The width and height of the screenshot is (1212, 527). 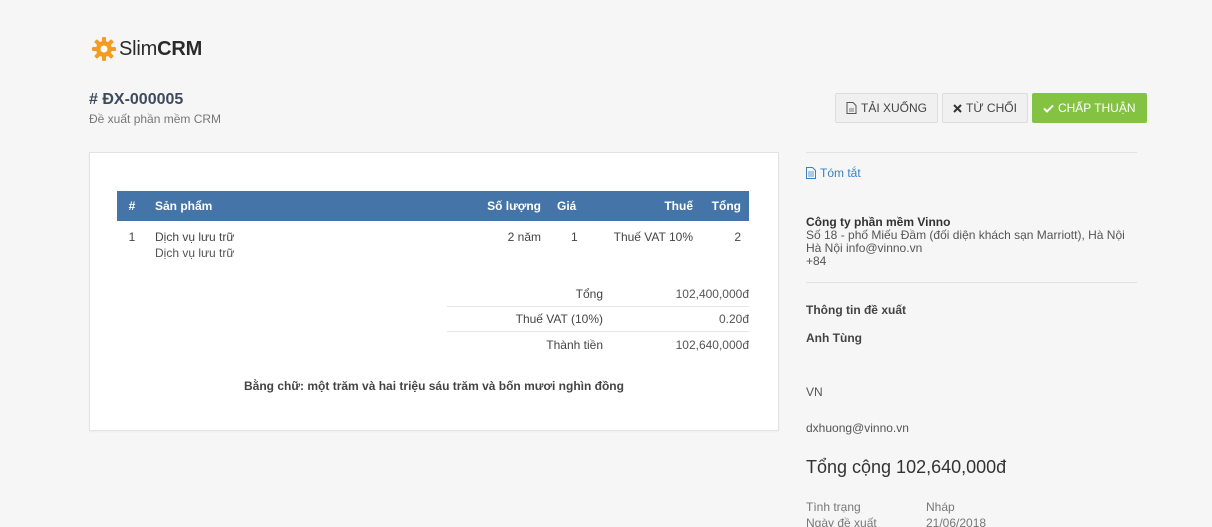 What do you see at coordinates (567, 206) in the screenshot?
I see `col-price: Giá` at bounding box center [567, 206].